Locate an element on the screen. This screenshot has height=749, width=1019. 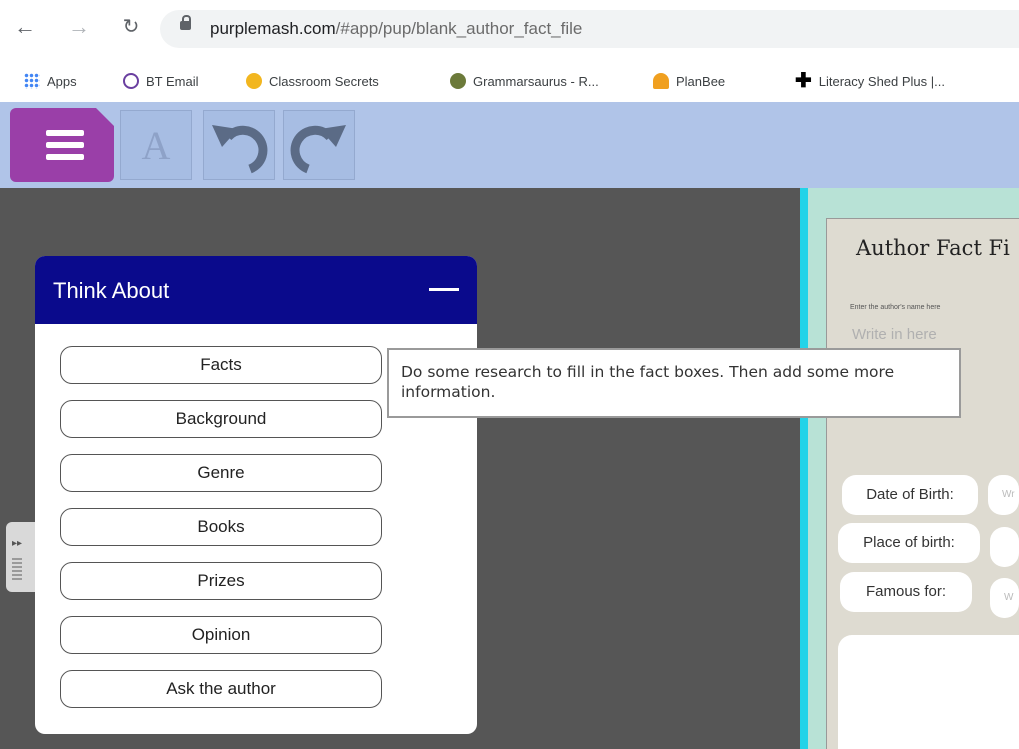
date-of-birth-label: Date of Birth: is located at coordinates (910, 495).